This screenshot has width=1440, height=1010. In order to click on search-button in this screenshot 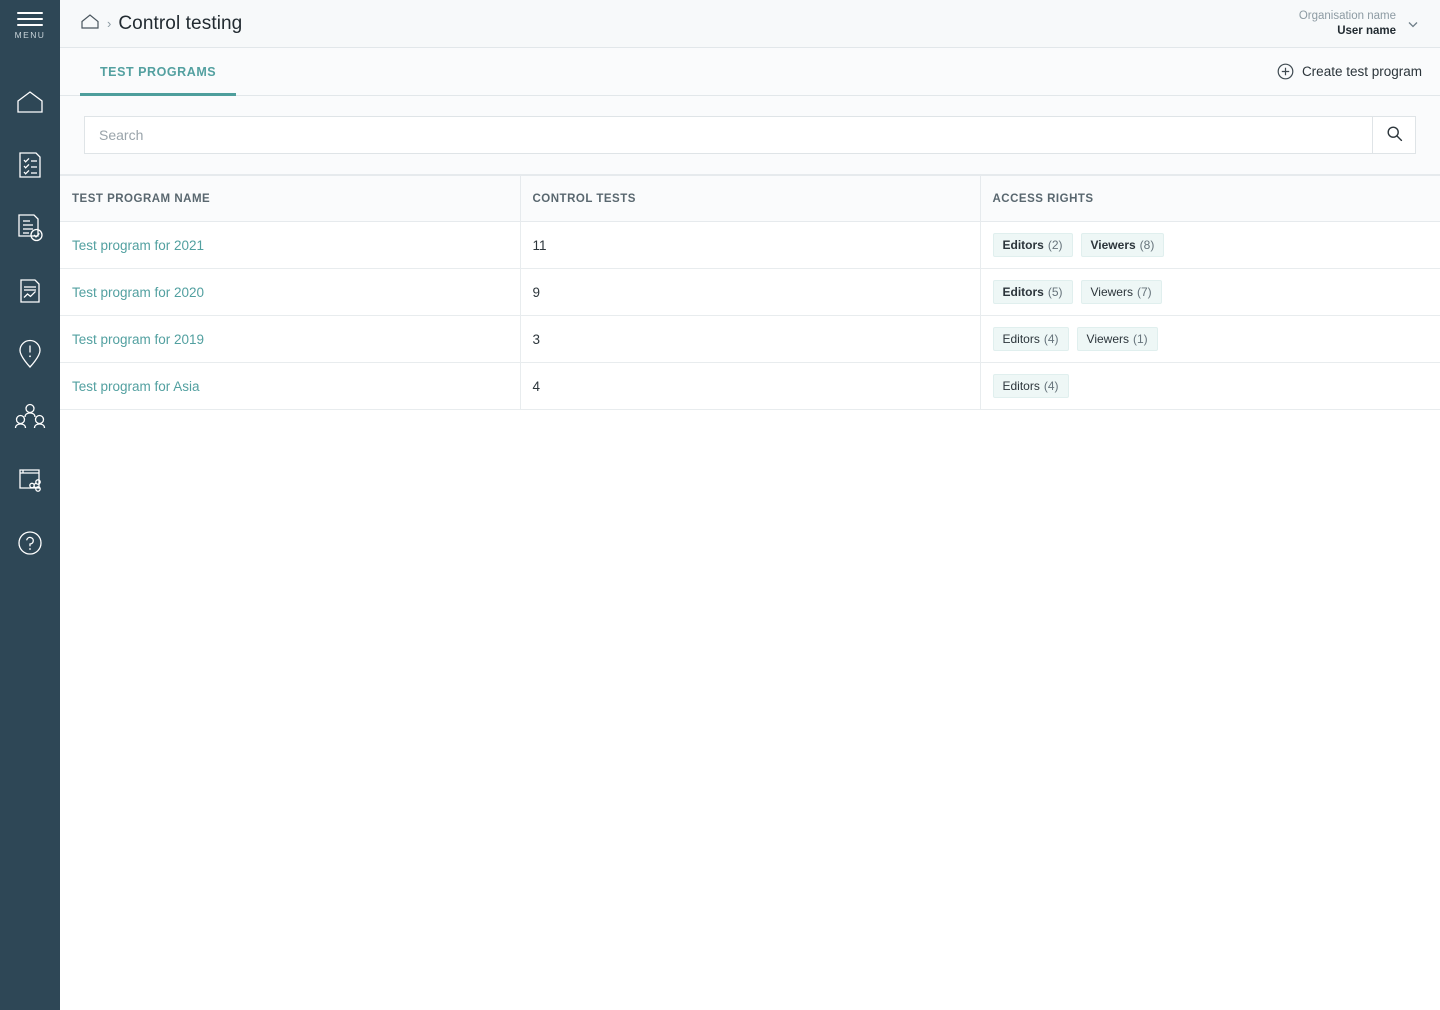, I will do `click(1394, 135)`.